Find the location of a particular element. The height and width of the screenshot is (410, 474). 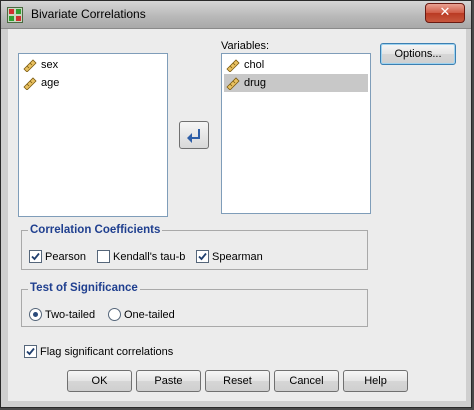

list-item: age is located at coordinates (93, 83).